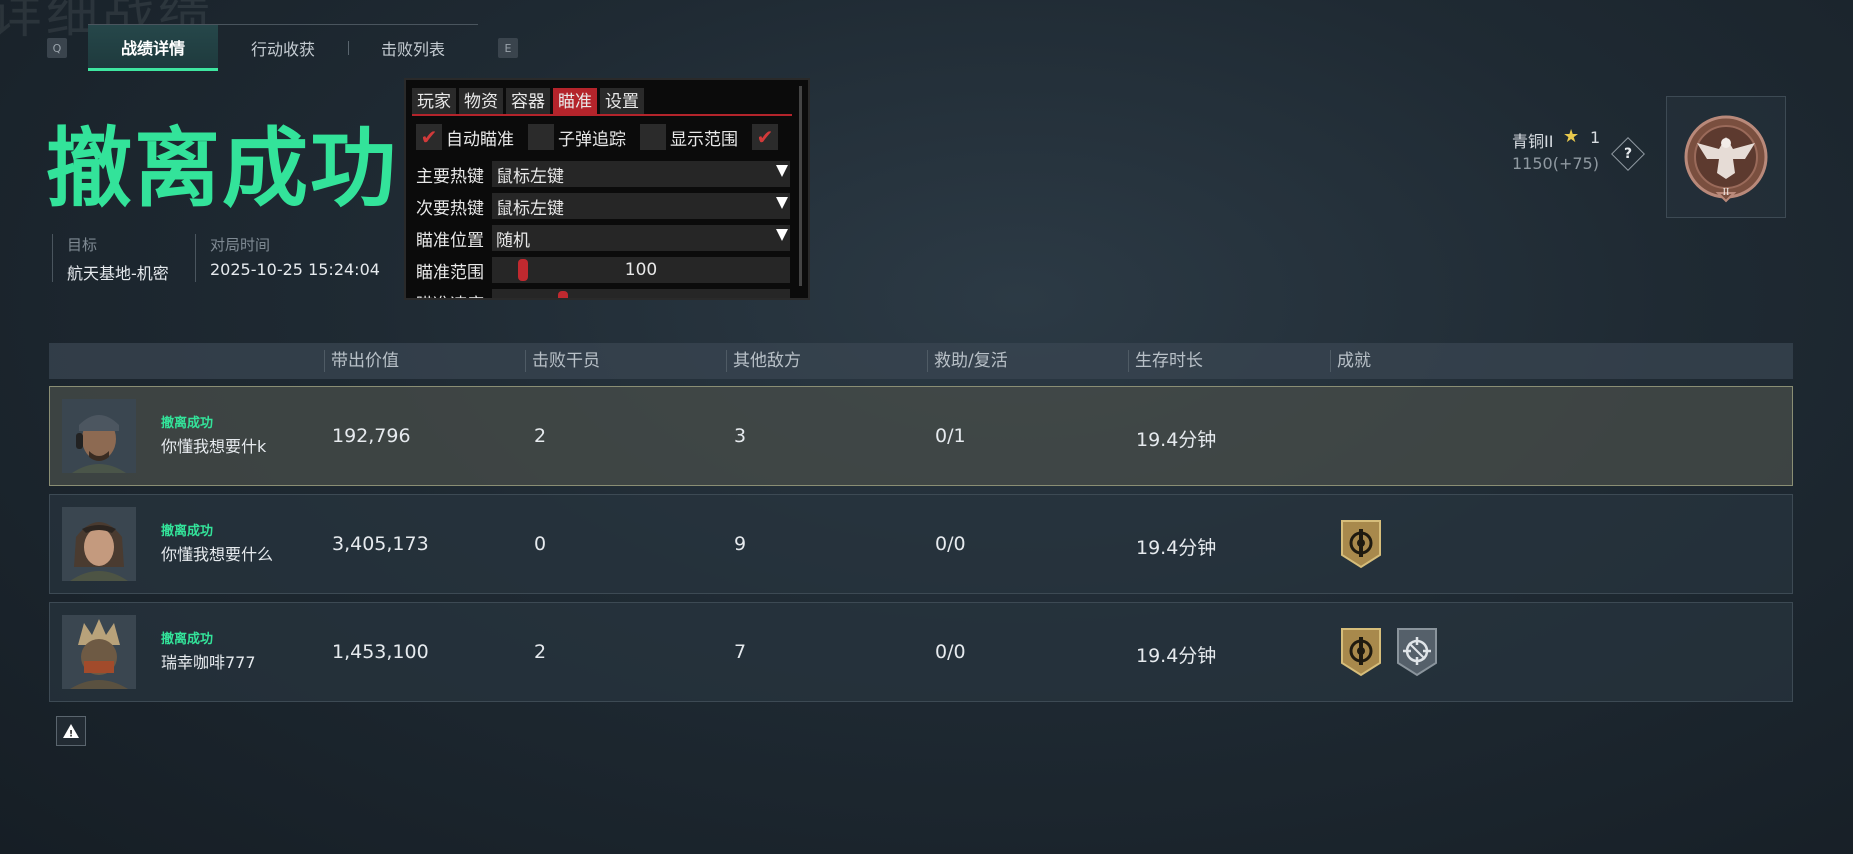 The width and height of the screenshot is (1853, 854). Describe the element at coordinates (575, 102) in the screenshot. I see `overlay-tab-aim: 瞄准` at that location.